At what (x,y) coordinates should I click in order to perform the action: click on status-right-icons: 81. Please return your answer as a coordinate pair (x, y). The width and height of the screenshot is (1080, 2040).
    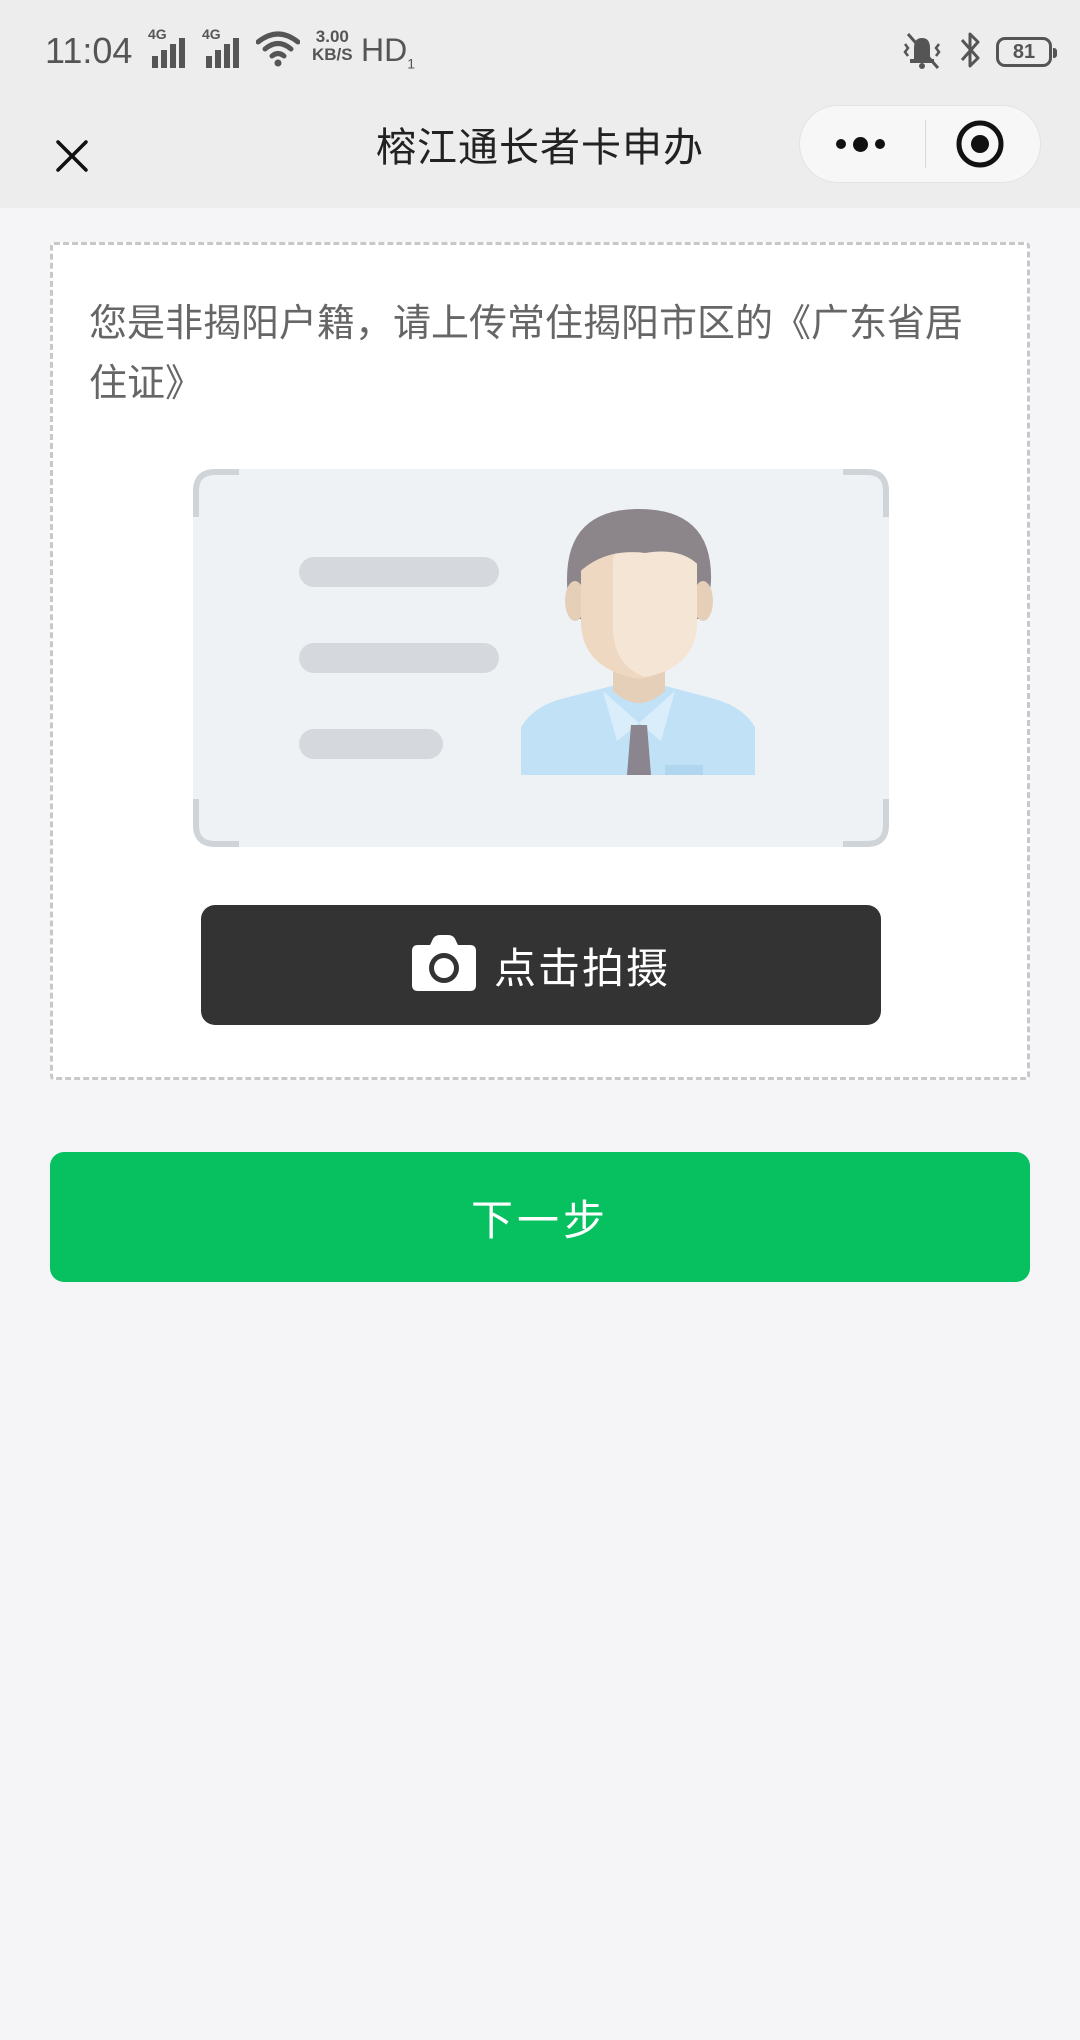
    Looking at the image, I should click on (978, 52).